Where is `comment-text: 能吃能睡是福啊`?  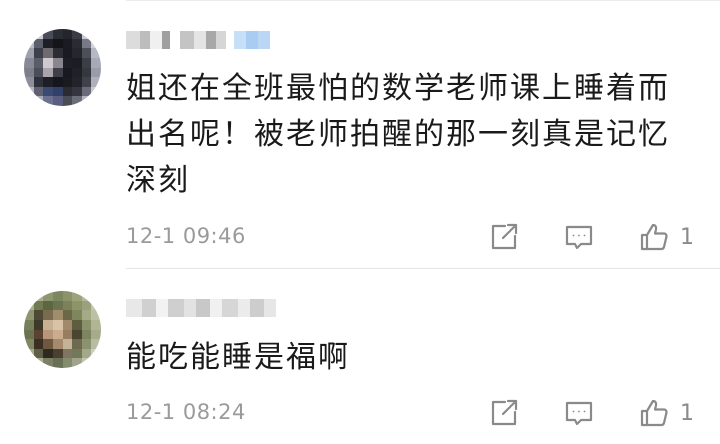
comment-text: 能吃能睡是福啊 is located at coordinates (238, 357).